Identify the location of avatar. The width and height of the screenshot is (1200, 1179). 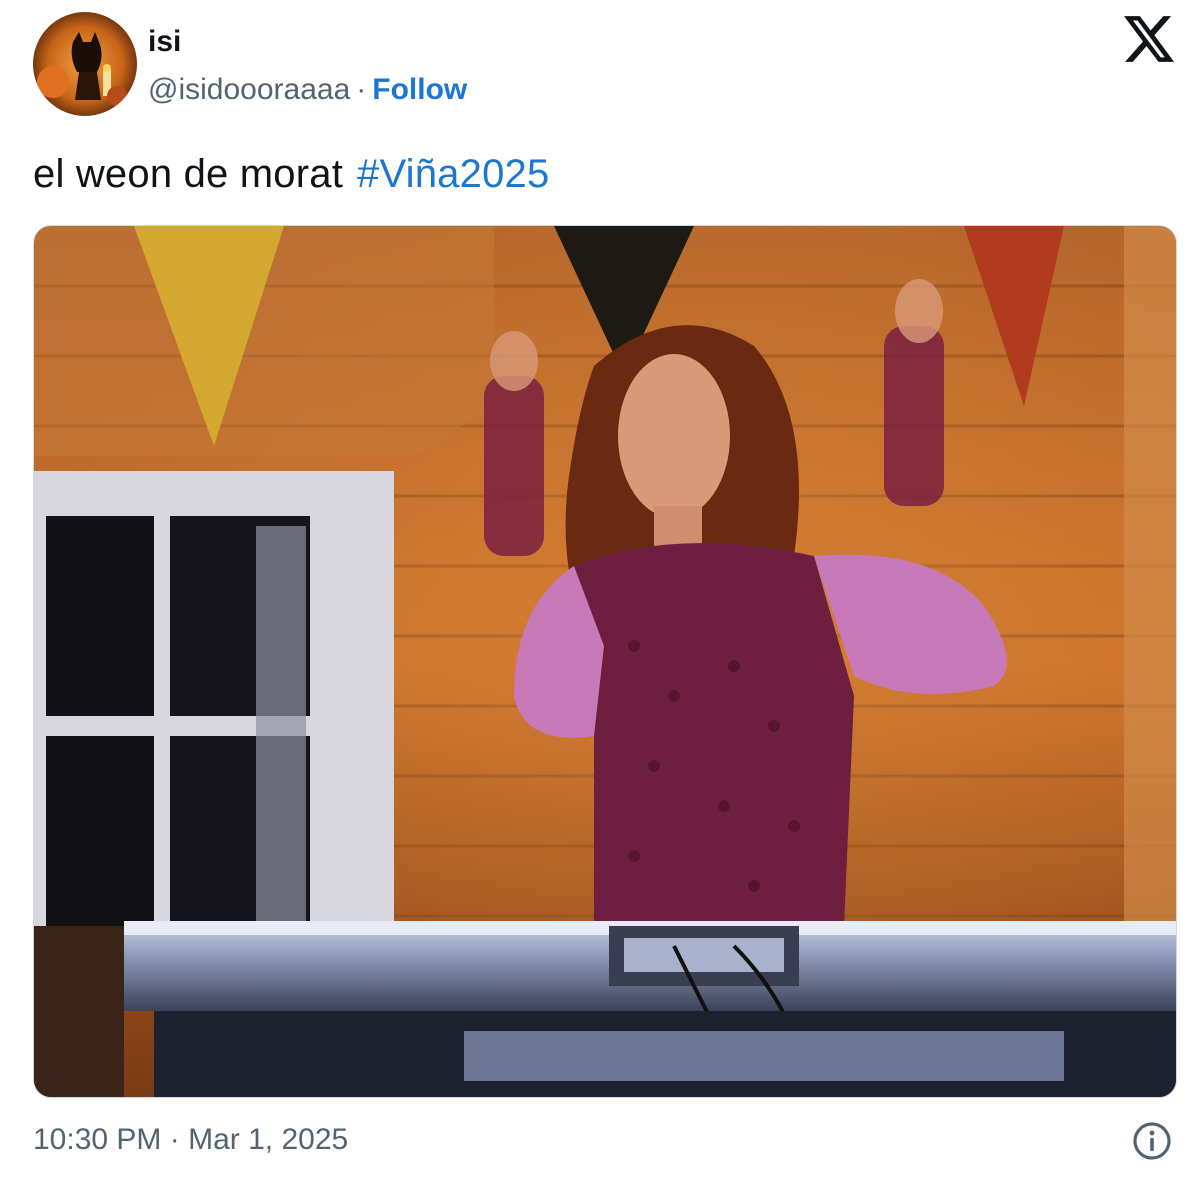
(85, 64).